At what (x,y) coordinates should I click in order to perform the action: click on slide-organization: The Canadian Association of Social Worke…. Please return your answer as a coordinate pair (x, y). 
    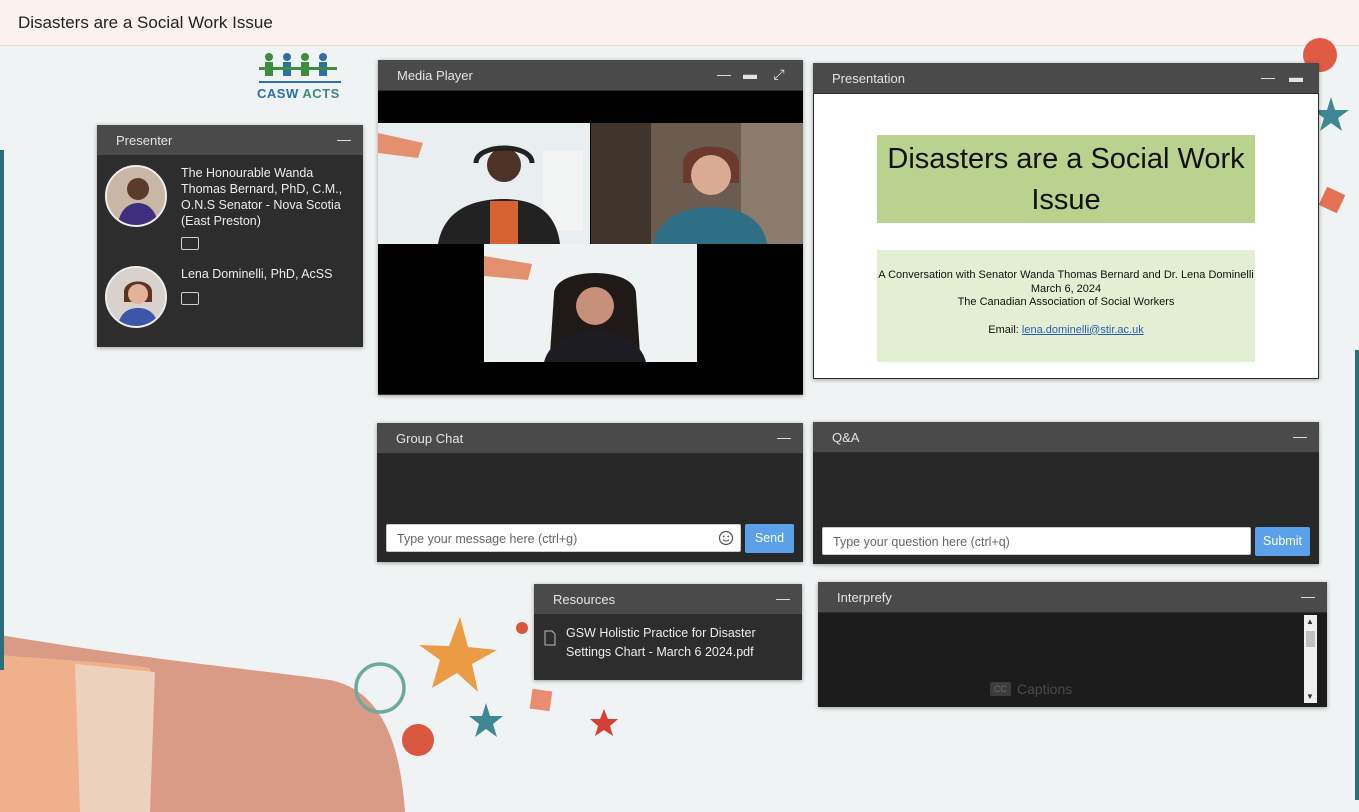
    Looking at the image, I should click on (1066, 302).